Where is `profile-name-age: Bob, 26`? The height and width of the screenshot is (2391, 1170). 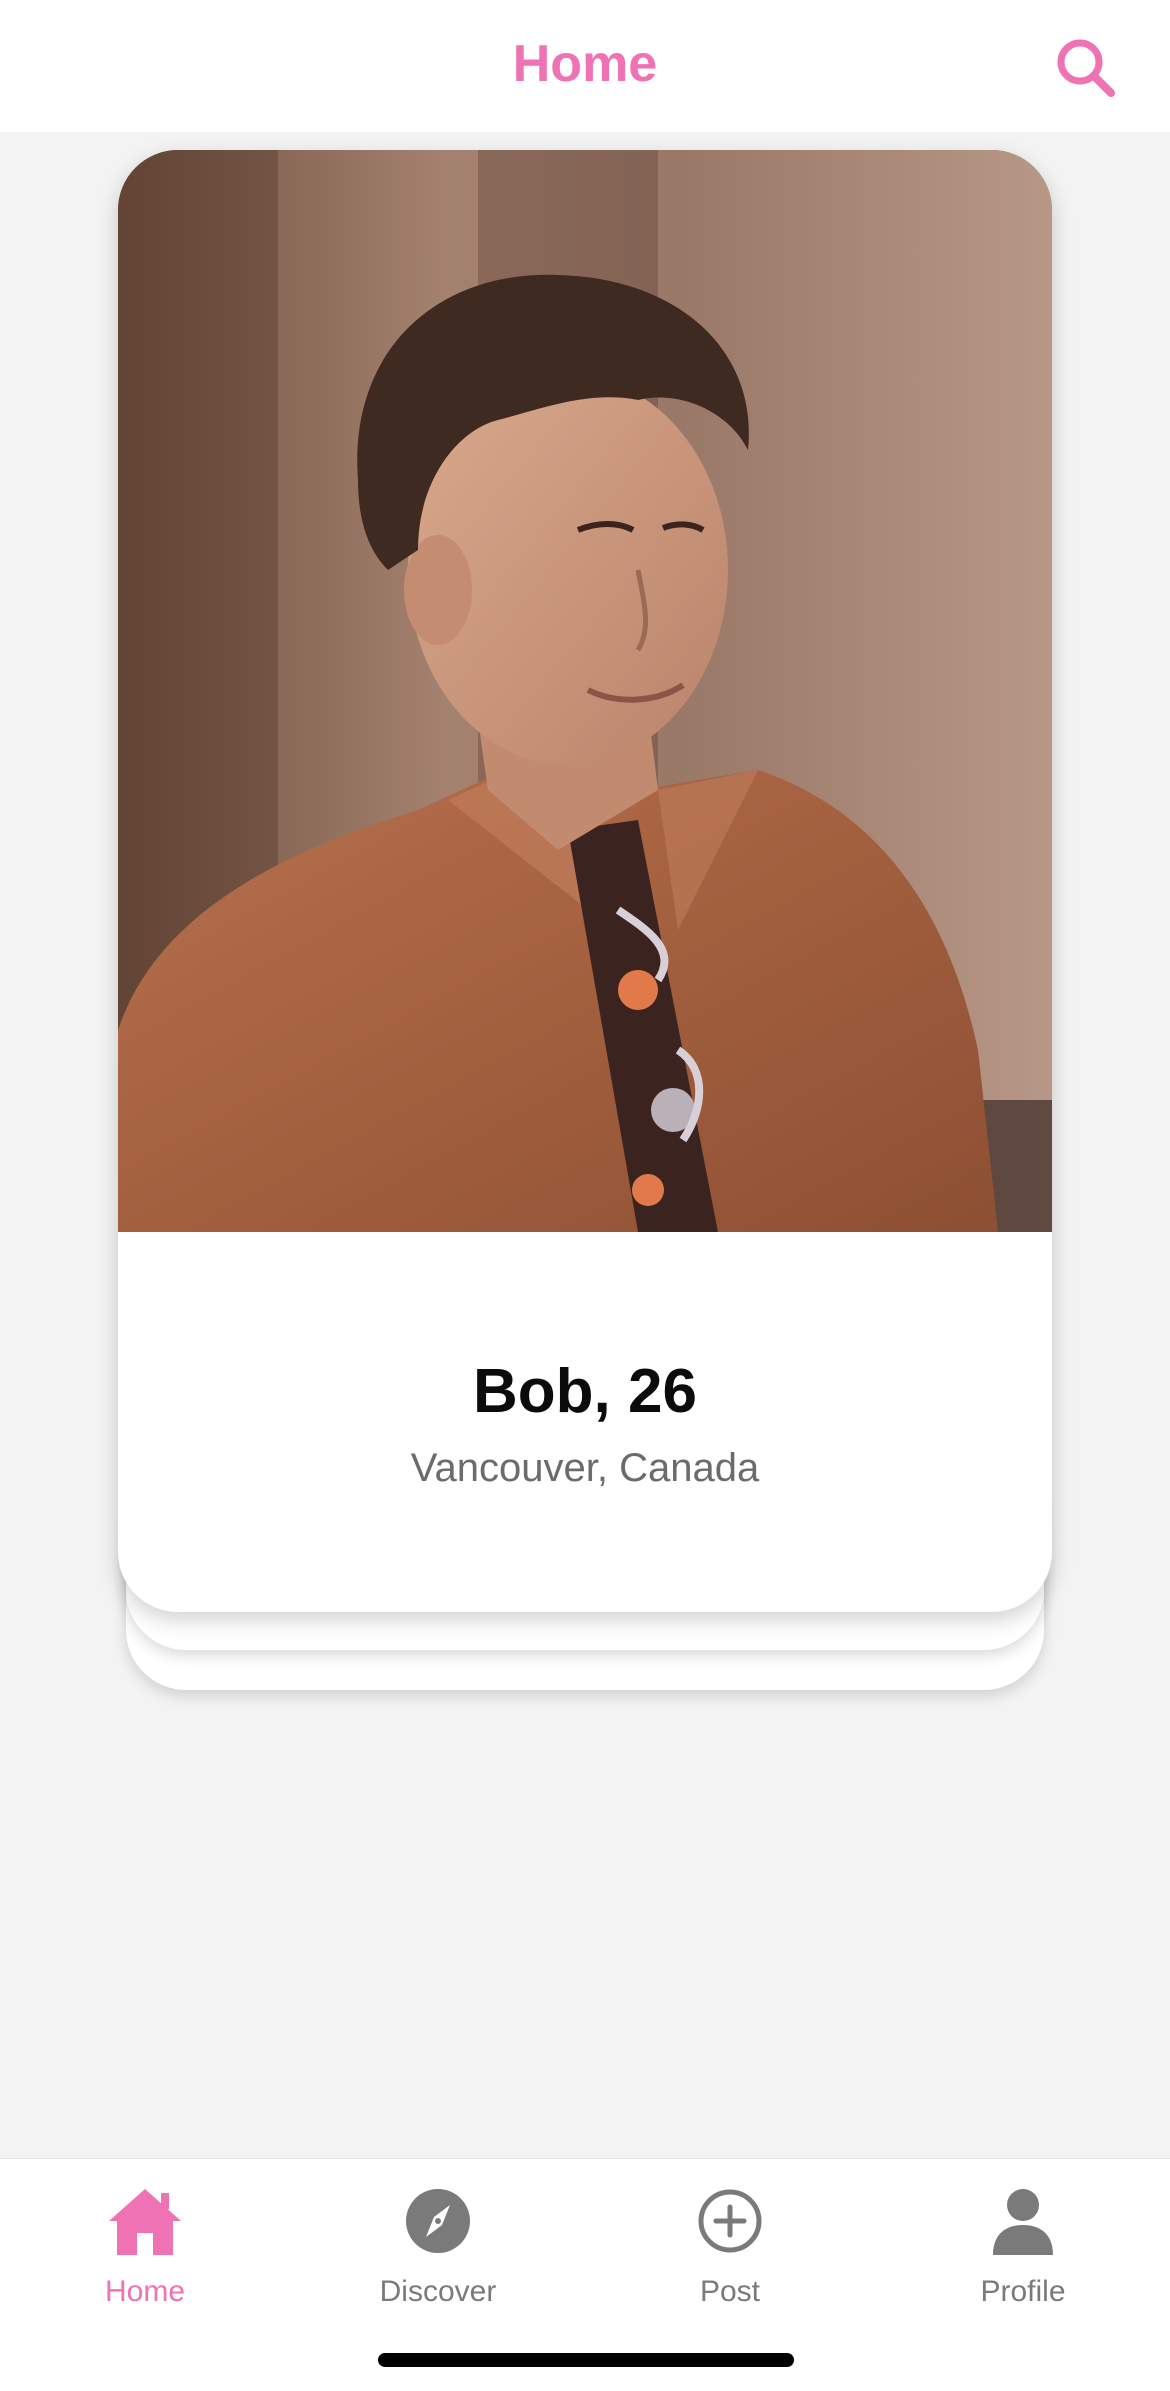 profile-name-age: Bob, 26 is located at coordinates (585, 1391).